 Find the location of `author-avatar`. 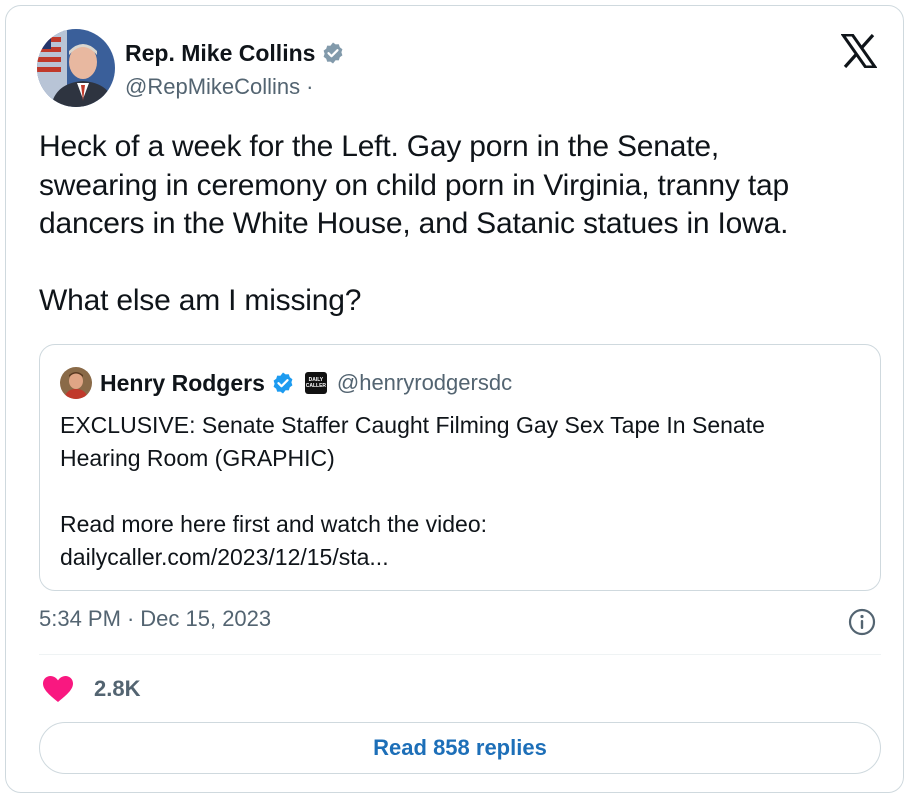

author-avatar is located at coordinates (76, 68).